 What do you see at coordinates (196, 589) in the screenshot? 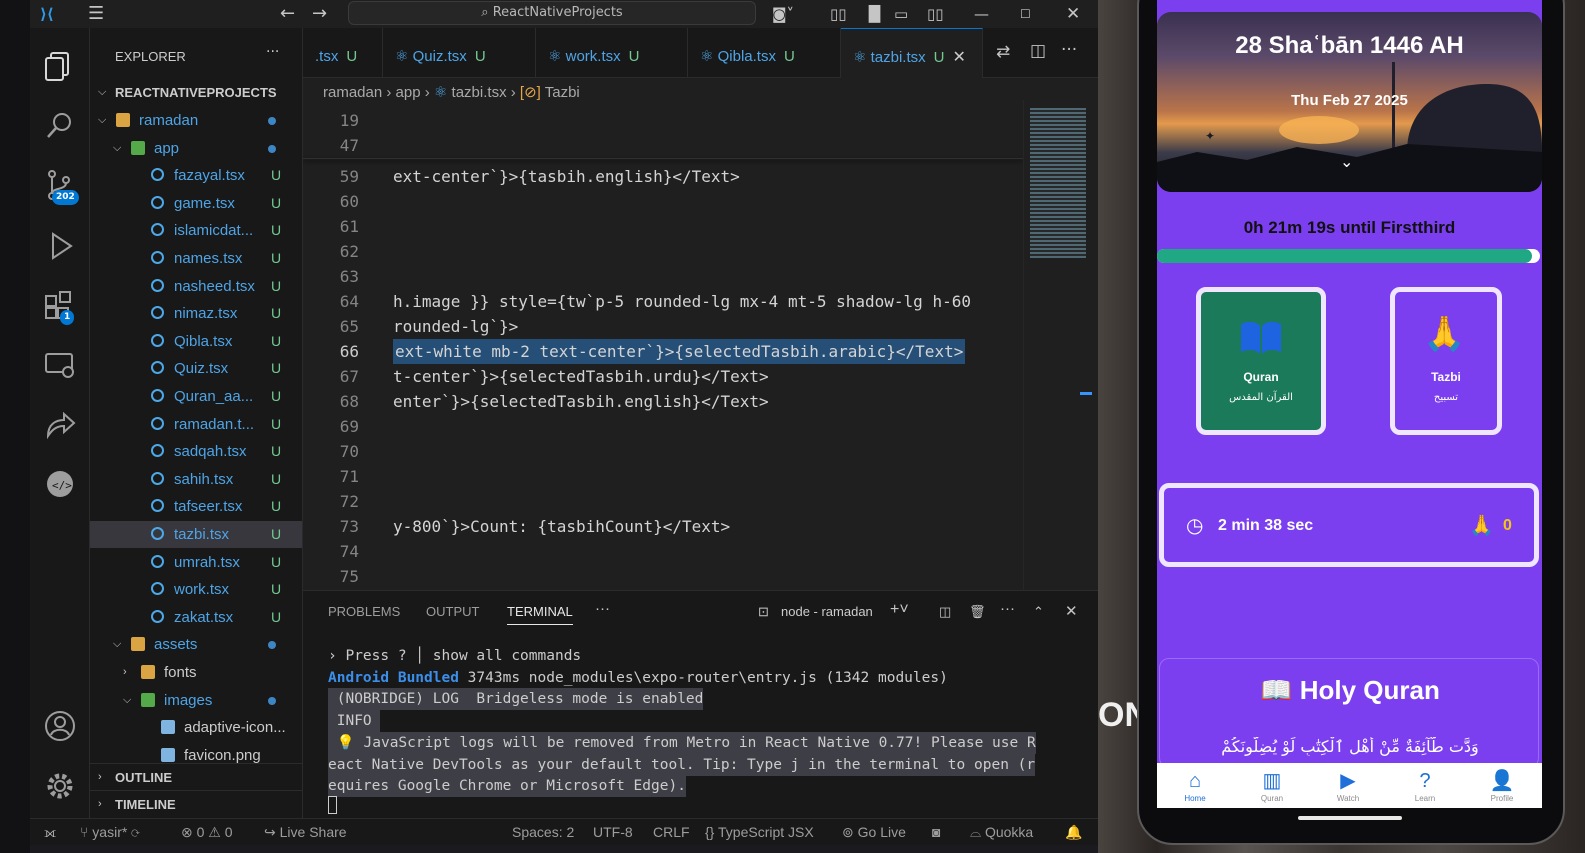
I see `file-item: work.tsx U` at bounding box center [196, 589].